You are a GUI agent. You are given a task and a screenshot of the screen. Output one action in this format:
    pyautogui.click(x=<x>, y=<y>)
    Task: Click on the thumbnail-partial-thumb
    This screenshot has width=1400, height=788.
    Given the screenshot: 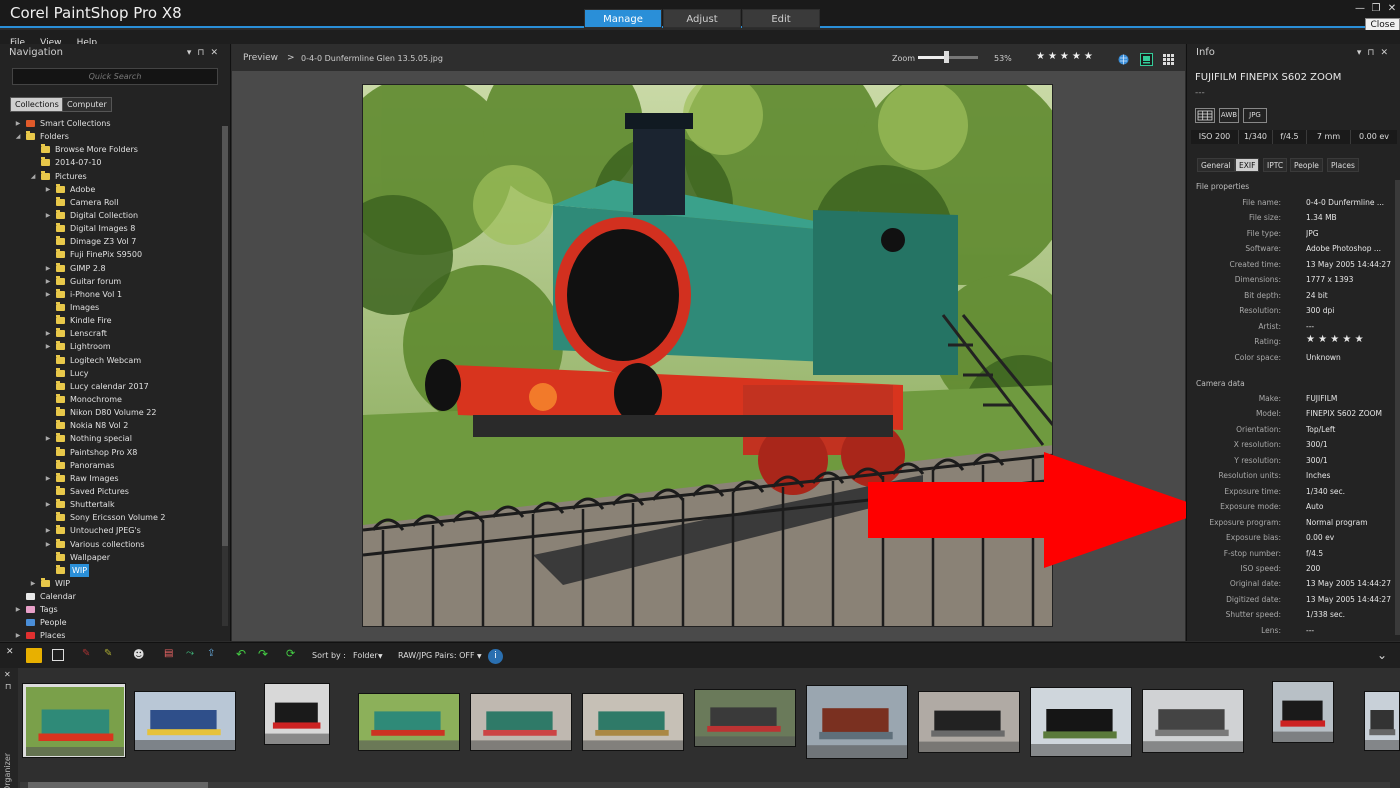 What is the action you would take?
    pyautogui.click(x=1382, y=721)
    